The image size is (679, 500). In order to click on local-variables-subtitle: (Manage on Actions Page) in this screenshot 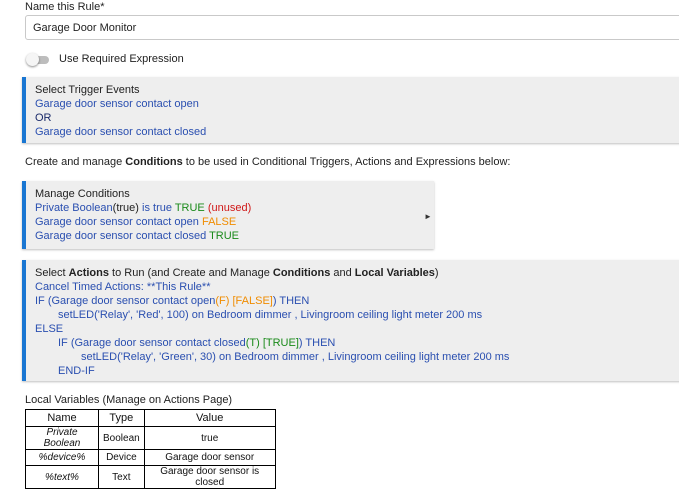, I will do `click(166, 400)`.